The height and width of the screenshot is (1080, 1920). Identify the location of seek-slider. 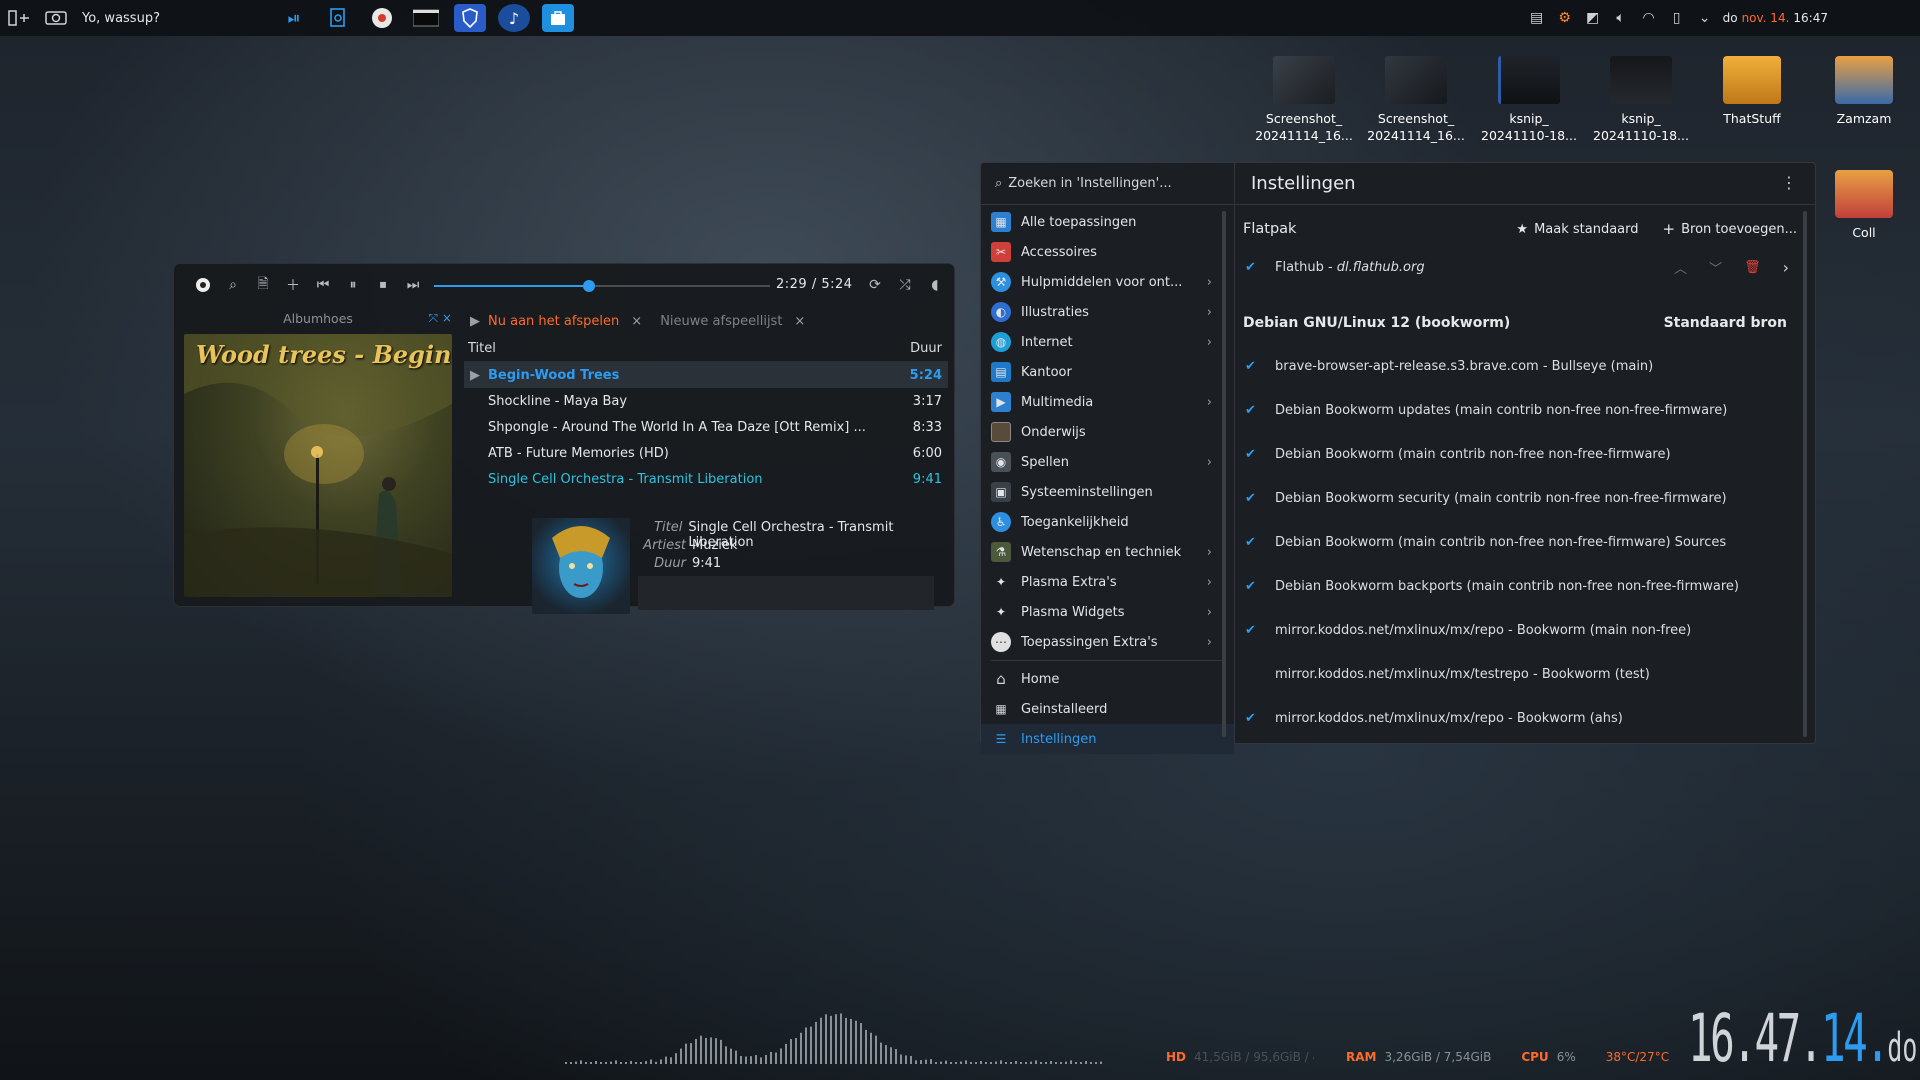
(602, 286).